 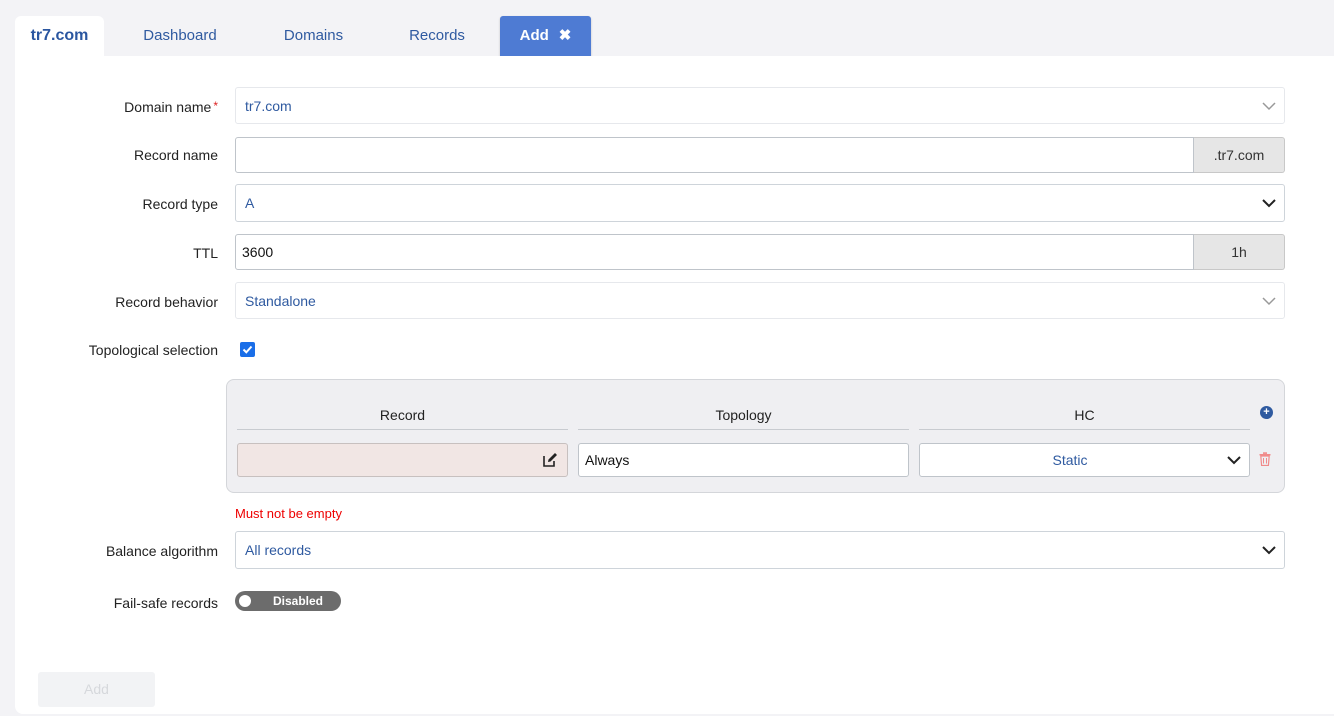 What do you see at coordinates (760, 203) in the screenshot?
I see `record-type-select: A` at bounding box center [760, 203].